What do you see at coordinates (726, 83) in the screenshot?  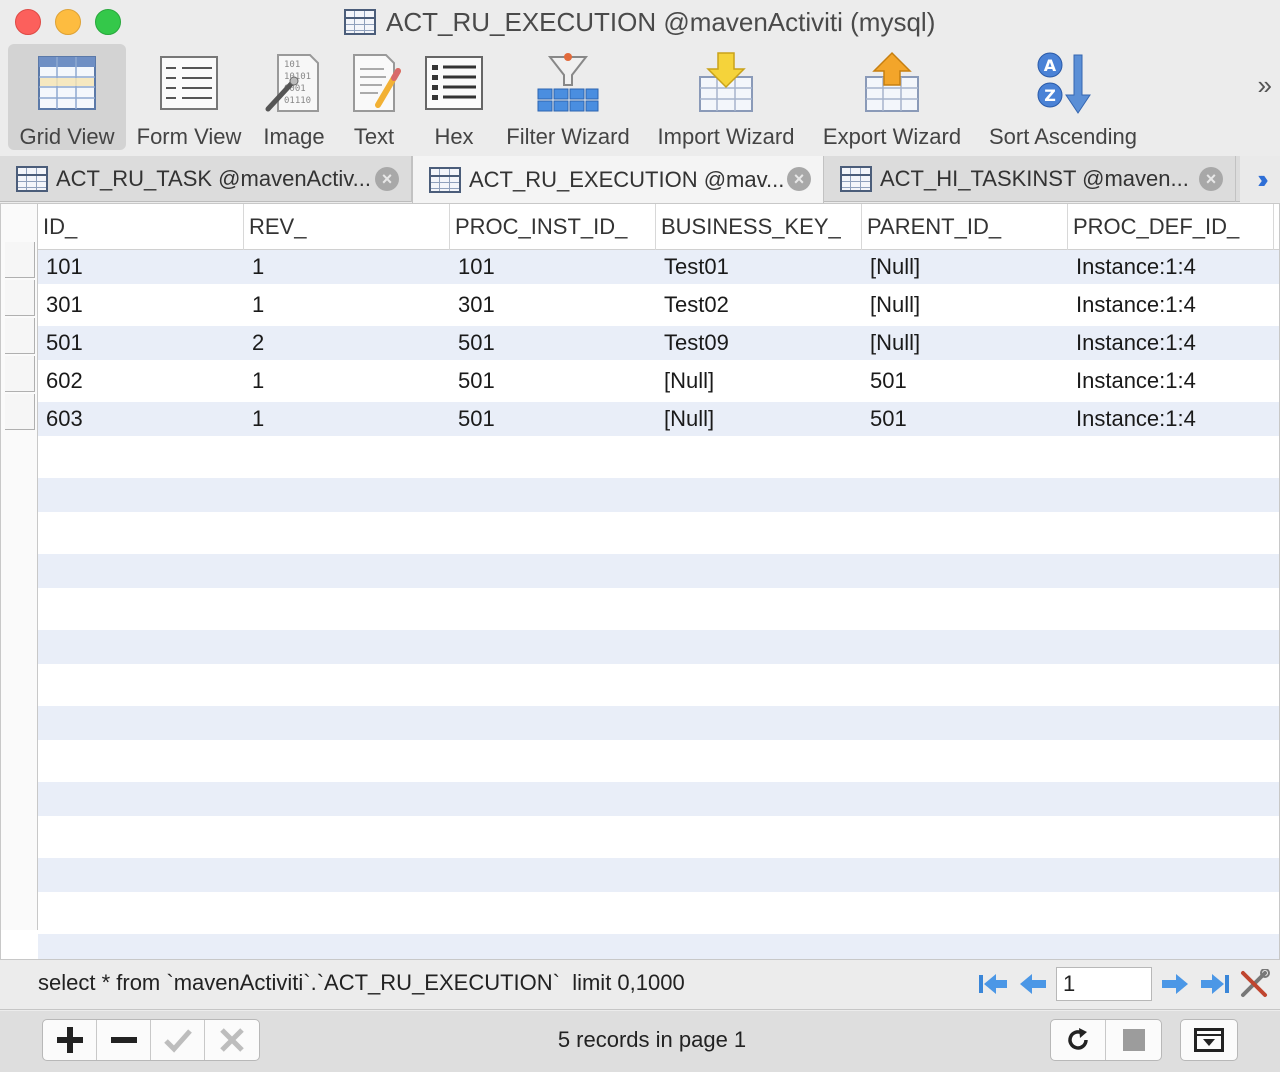 I see `import-wizard-icon` at bounding box center [726, 83].